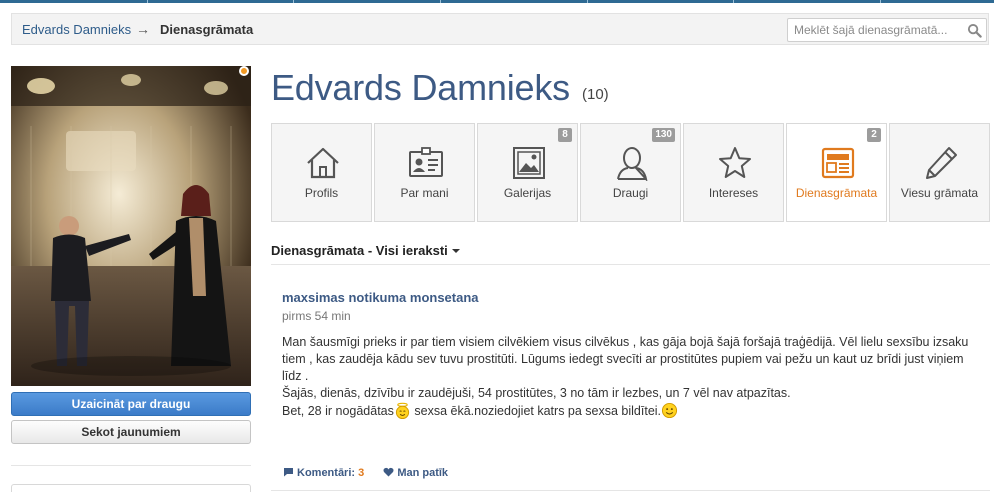 Image resolution: width=994 pixels, height=492 pixels. What do you see at coordinates (288, 472) in the screenshot?
I see `comment-icon` at bounding box center [288, 472].